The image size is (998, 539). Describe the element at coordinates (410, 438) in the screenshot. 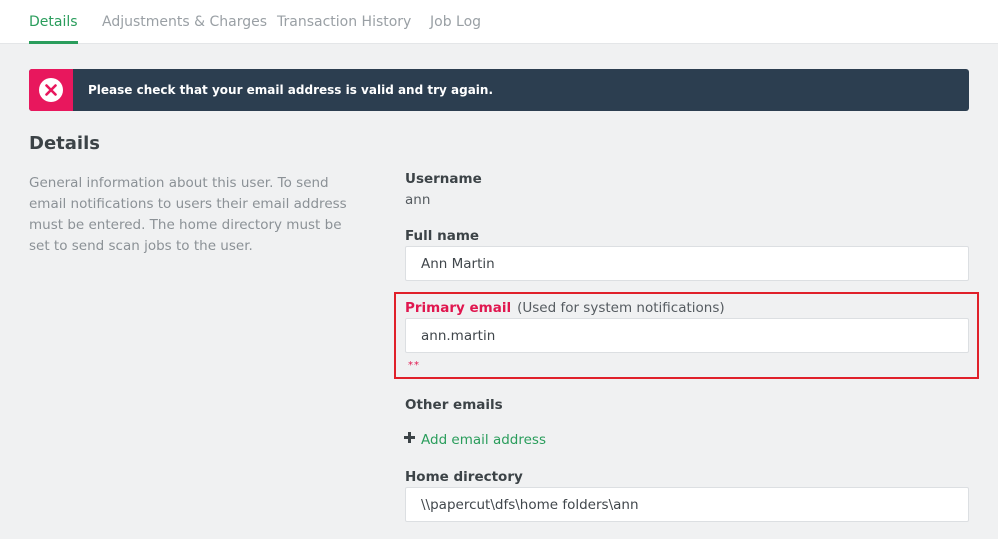

I see `plus-icon` at that location.